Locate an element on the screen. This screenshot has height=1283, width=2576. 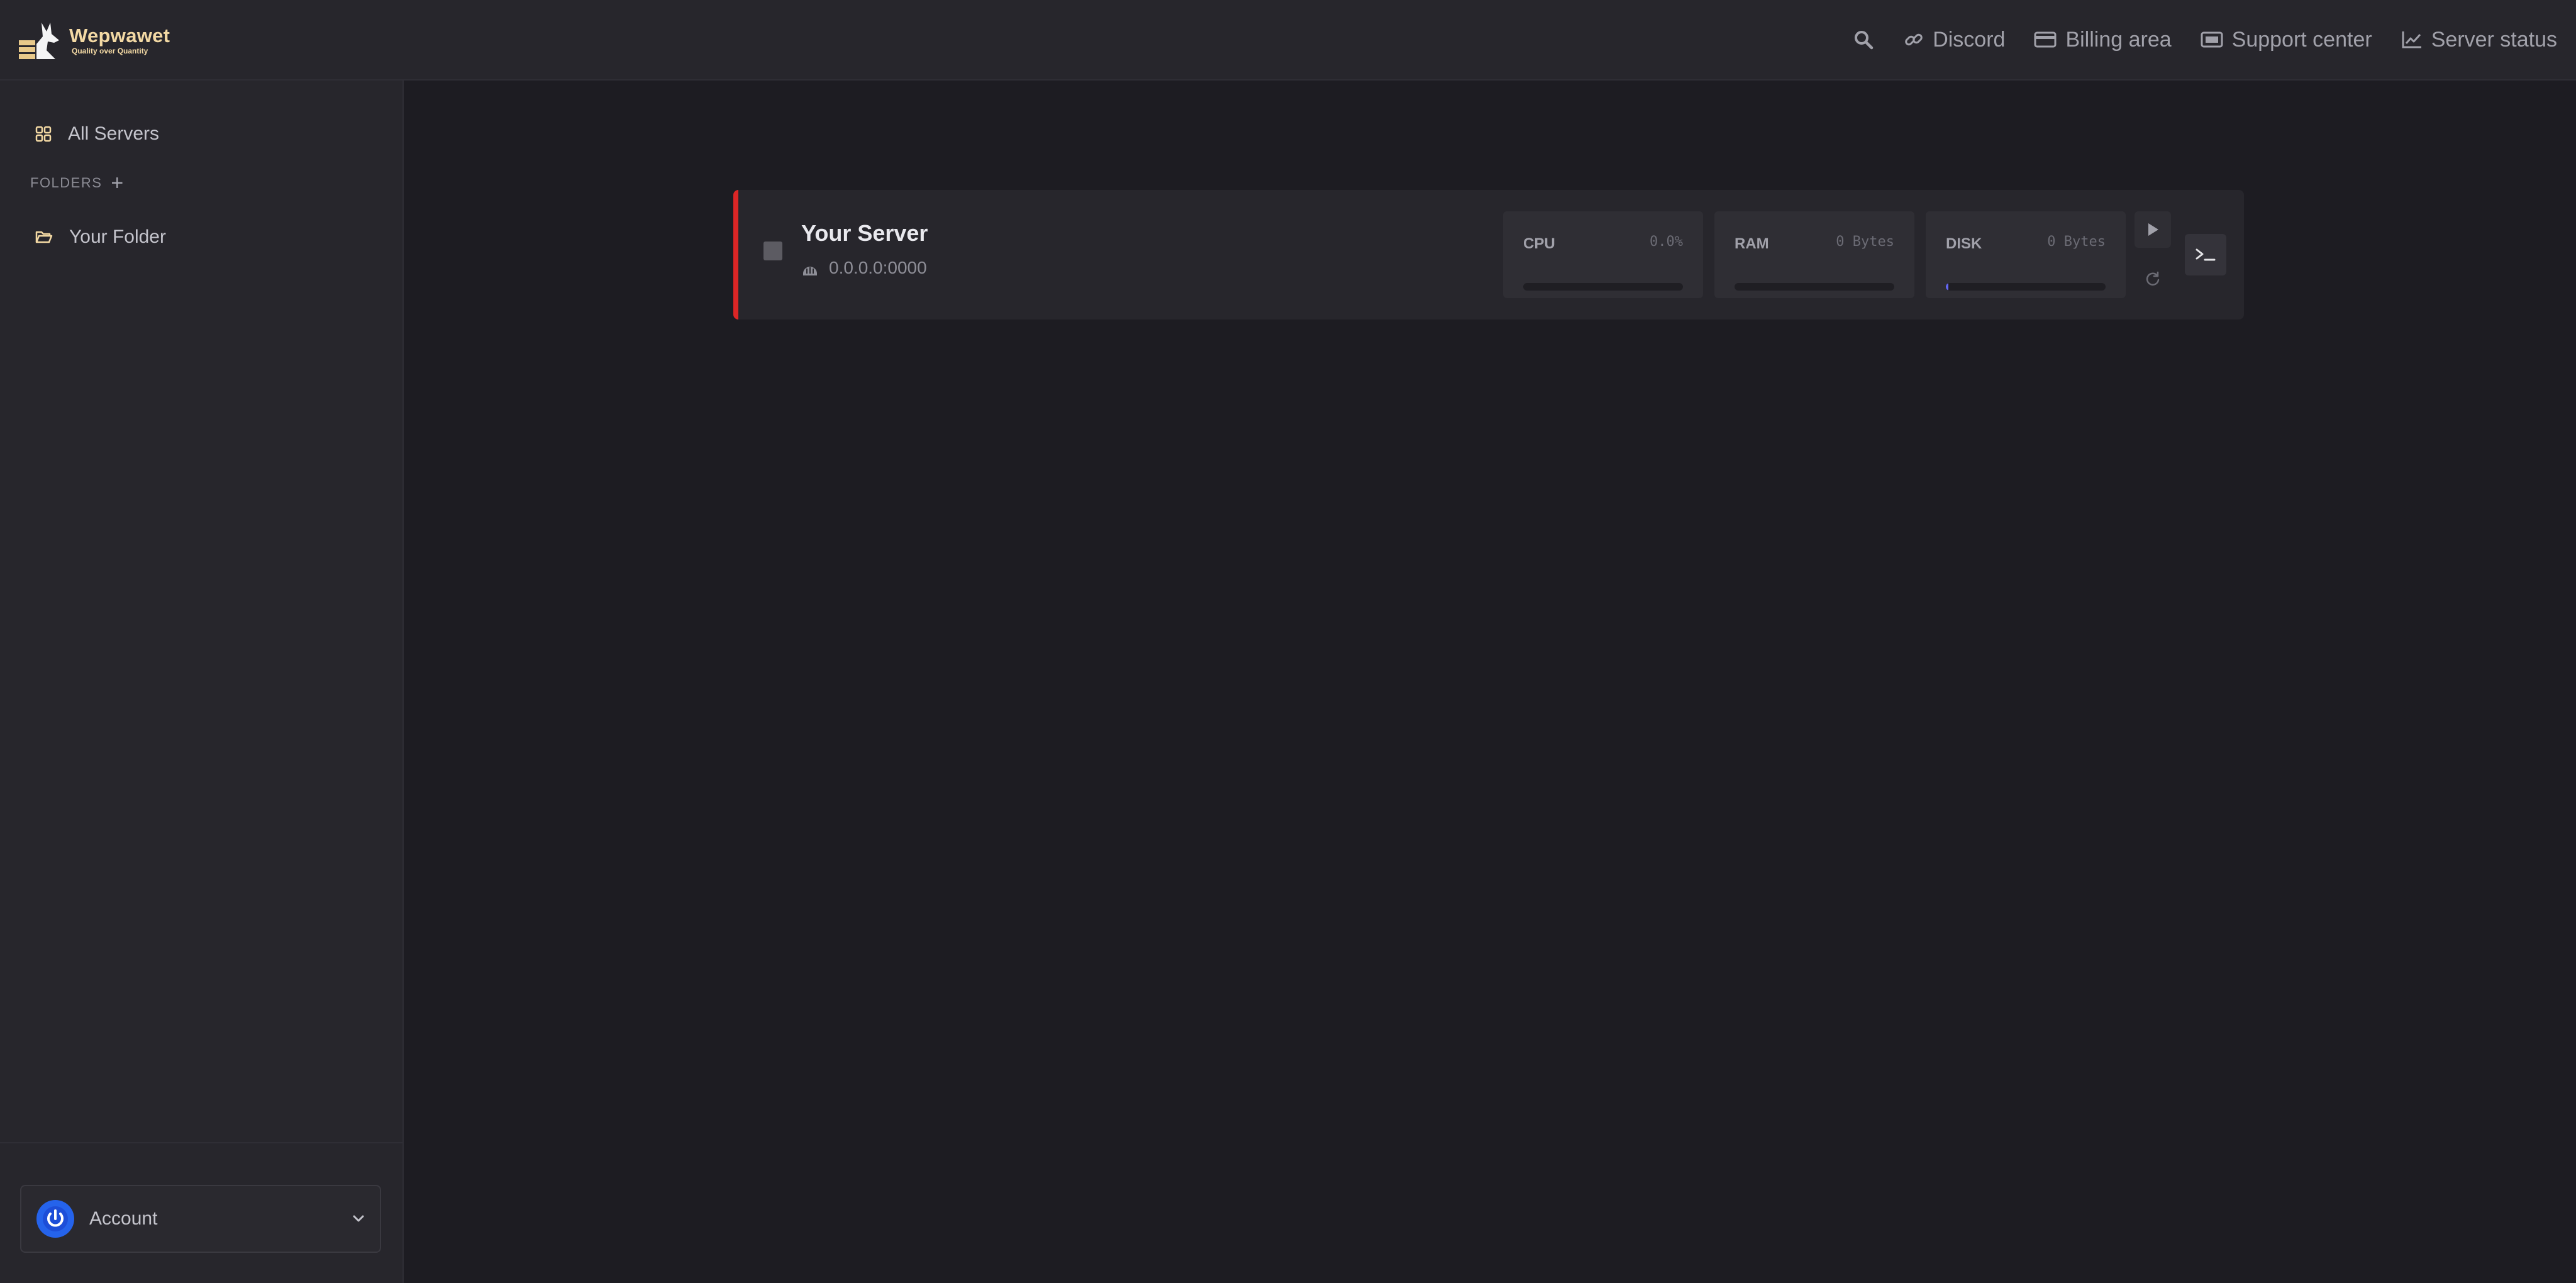
server-address: 0.0.0.0:0000 is located at coordinates (864, 268).